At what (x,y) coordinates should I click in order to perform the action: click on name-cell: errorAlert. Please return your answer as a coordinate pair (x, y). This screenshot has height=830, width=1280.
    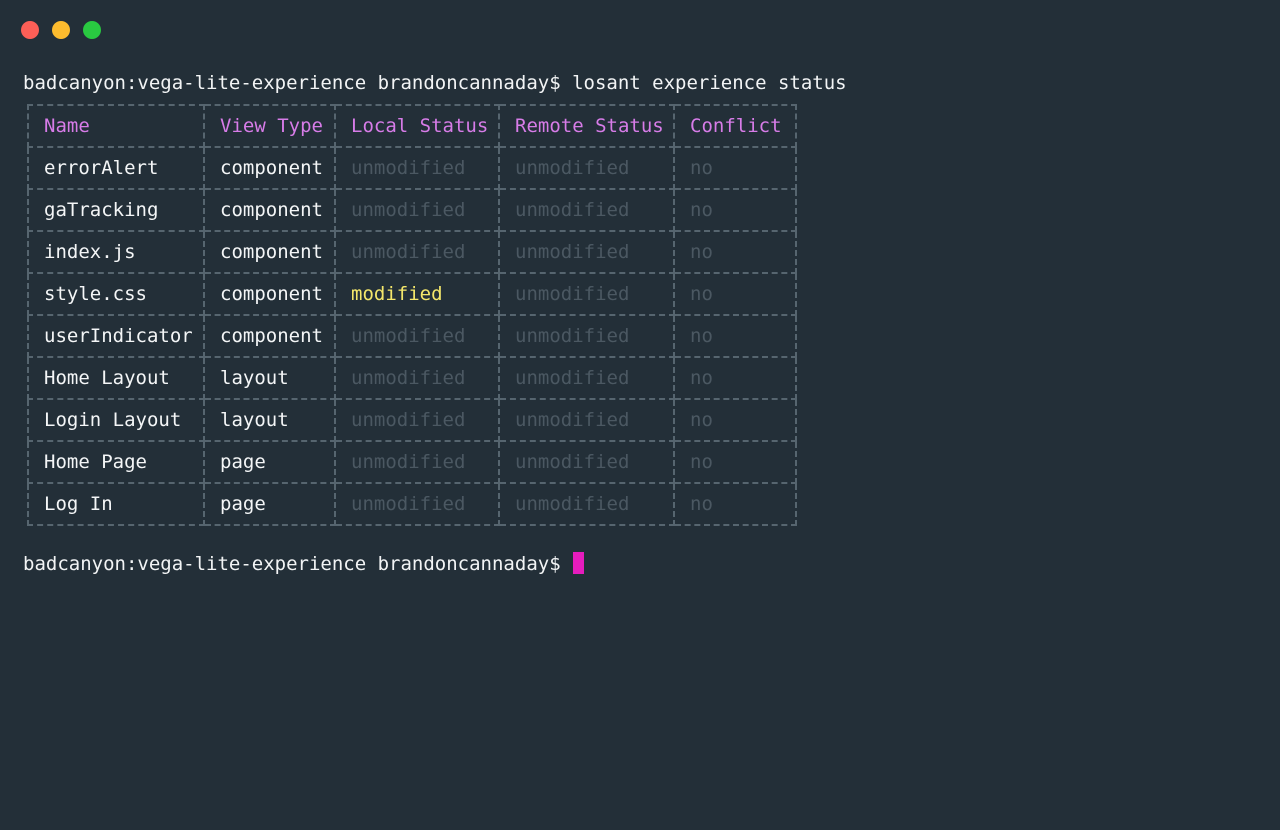
    Looking at the image, I should click on (116, 168).